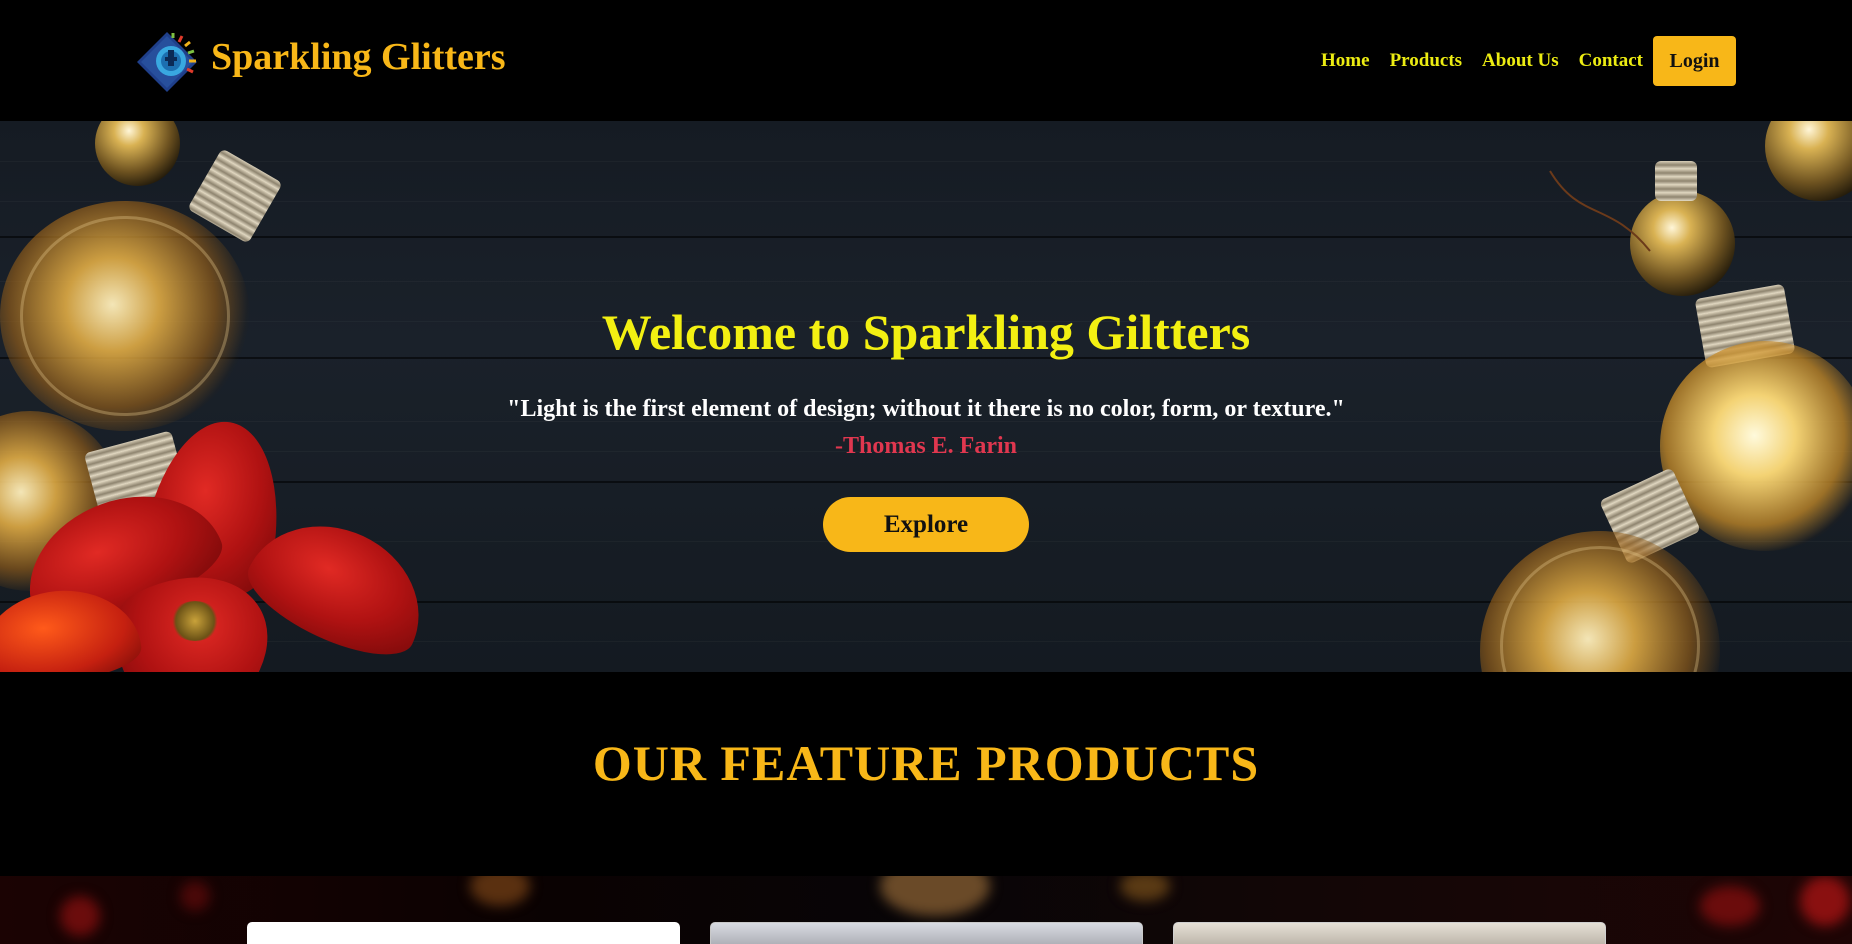 The image size is (1852, 944). I want to click on brand: Sparkling Glitters, so click(320, 62).